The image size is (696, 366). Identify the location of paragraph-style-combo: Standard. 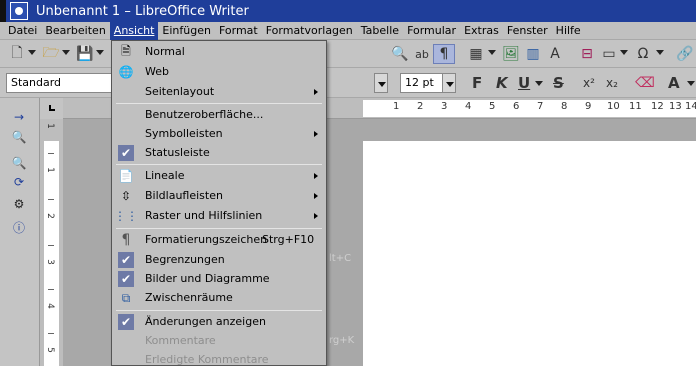
(59, 83).